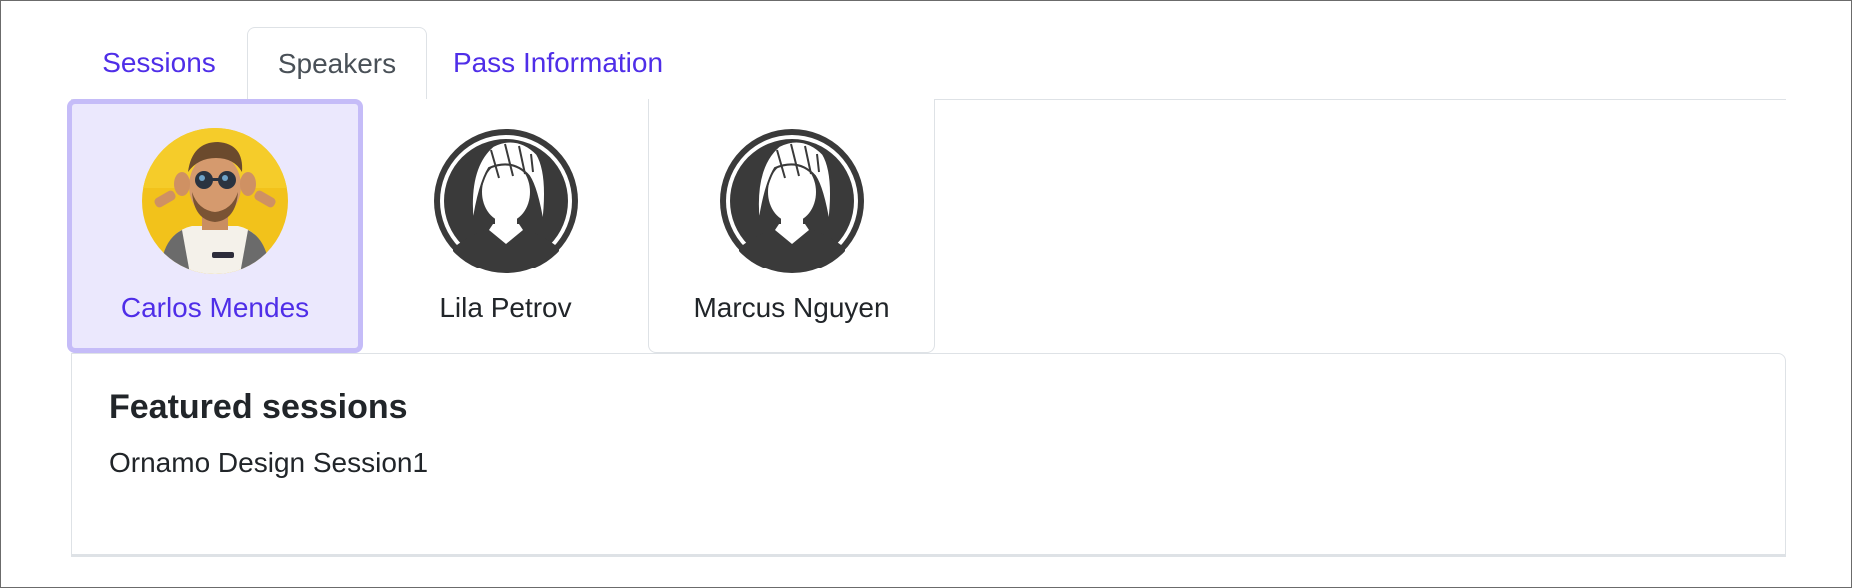 Image resolution: width=1852 pixels, height=588 pixels. I want to click on person-photo-icon, so click(215, 201).